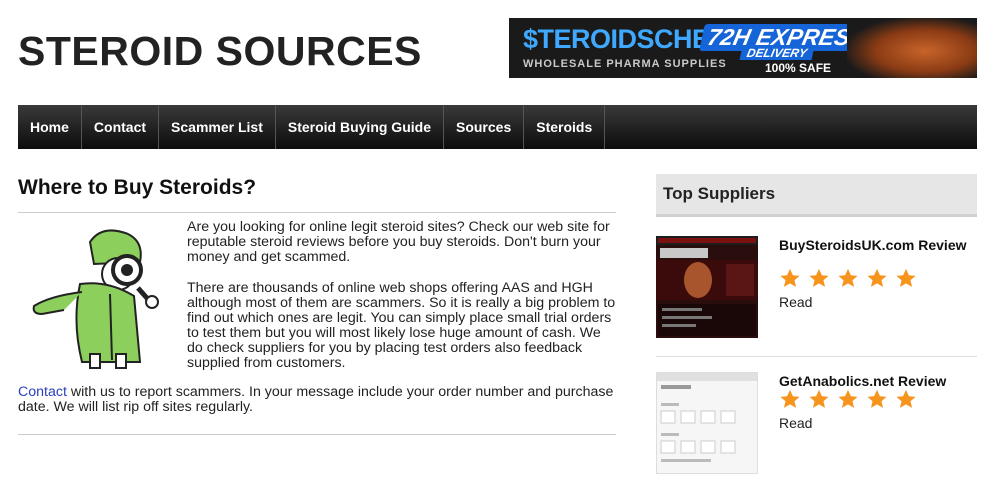 The image size is (997, 479). Describe the element at coordinates (42, 392) in the screenshot. I see `contact-link: Contact` at that location.